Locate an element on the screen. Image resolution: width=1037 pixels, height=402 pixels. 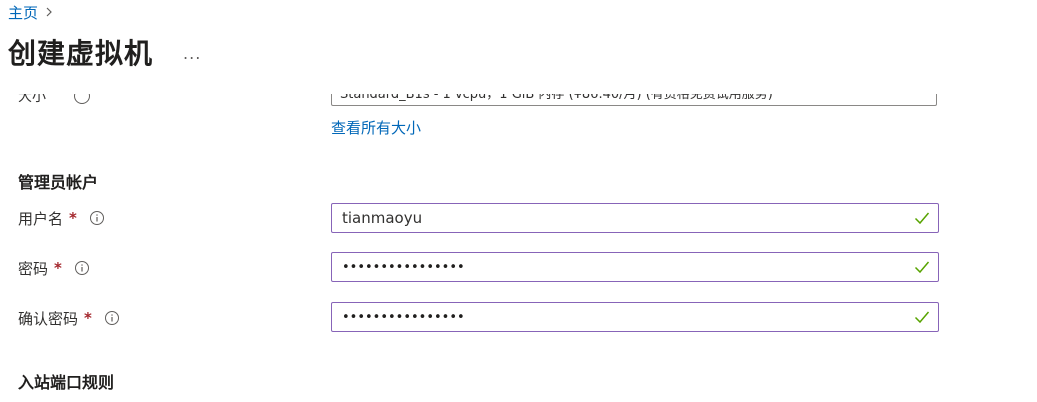
see-all-sizes-link: 查看所有大小 is located at coordinates (376, 127).